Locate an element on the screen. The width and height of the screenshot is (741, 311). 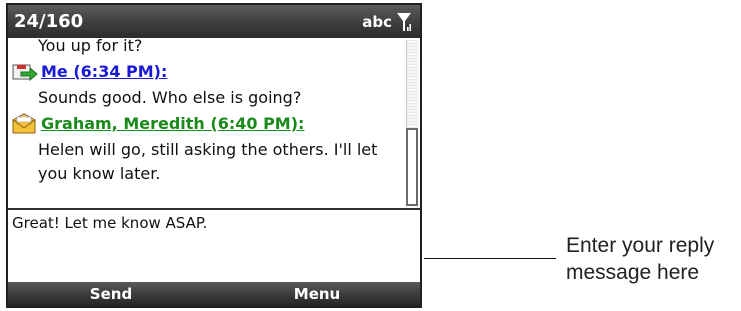
callout-leader-line is located at coordinates (490, 258).